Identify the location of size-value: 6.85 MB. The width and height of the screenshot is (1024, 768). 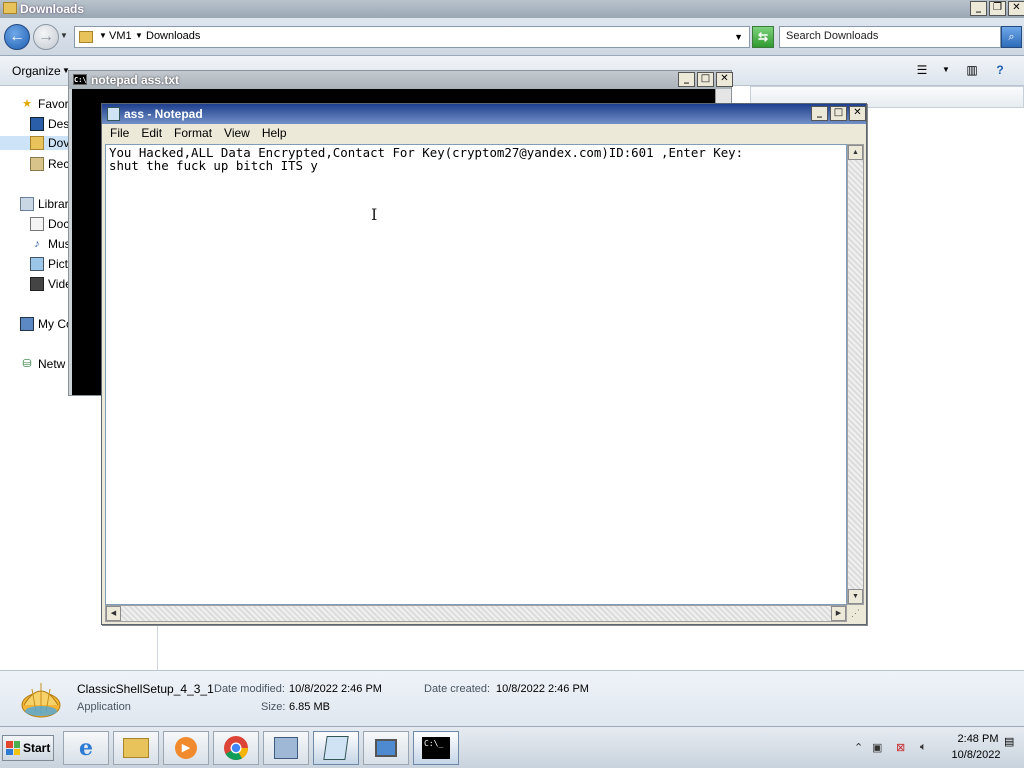
(309, 707).